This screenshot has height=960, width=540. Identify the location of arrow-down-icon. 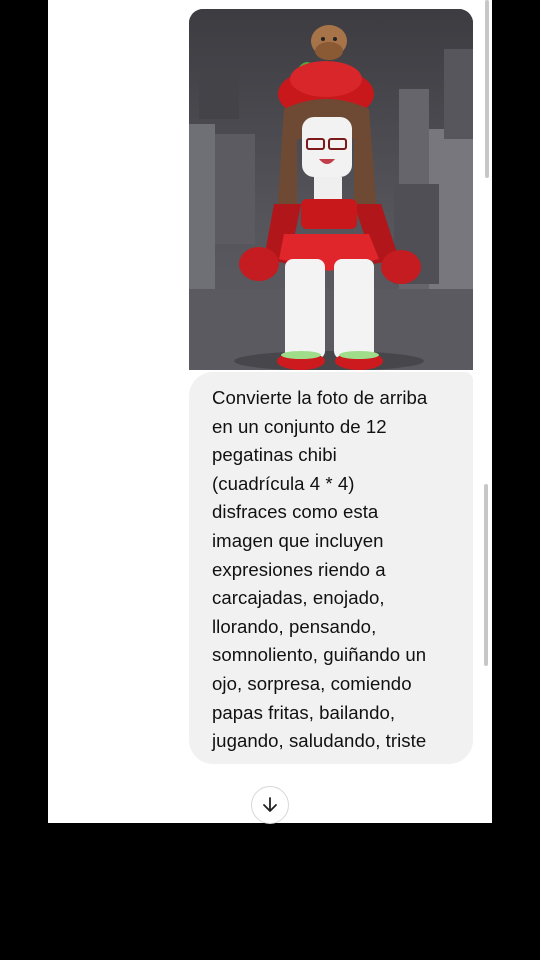
(270, 804).